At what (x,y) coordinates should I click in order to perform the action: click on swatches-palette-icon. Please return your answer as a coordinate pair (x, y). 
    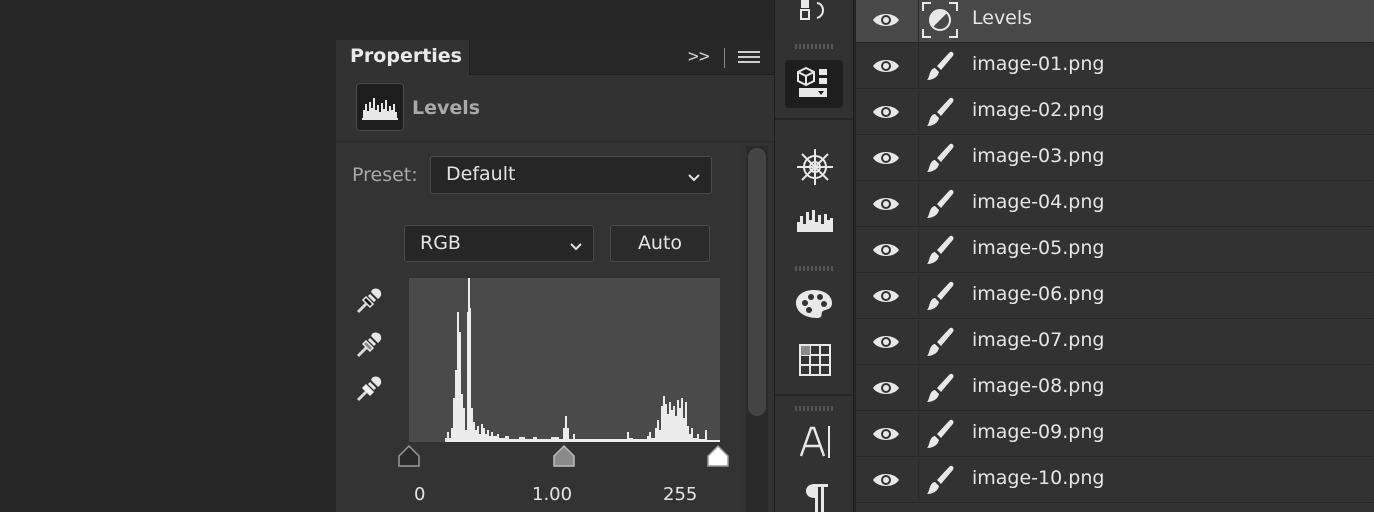
    Looking at the image, I should click on (814, 306).